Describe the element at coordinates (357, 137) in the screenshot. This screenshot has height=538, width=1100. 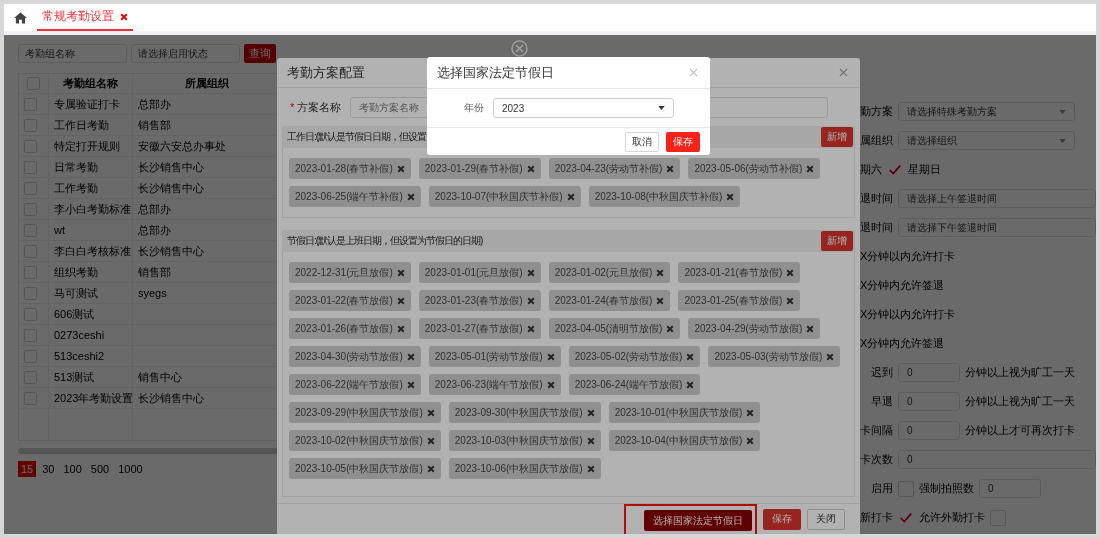
I see `section-title: 工作日:(默认是节假日日期，但设置` at that location.